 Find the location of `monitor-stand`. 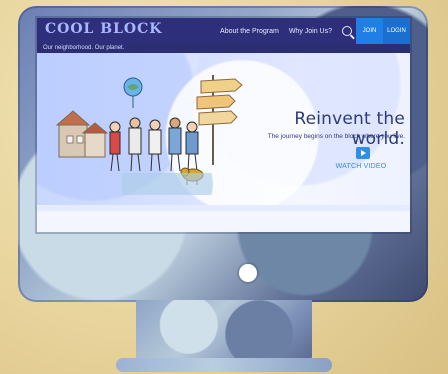

monitor-stand is located at coordinates (224, 336).